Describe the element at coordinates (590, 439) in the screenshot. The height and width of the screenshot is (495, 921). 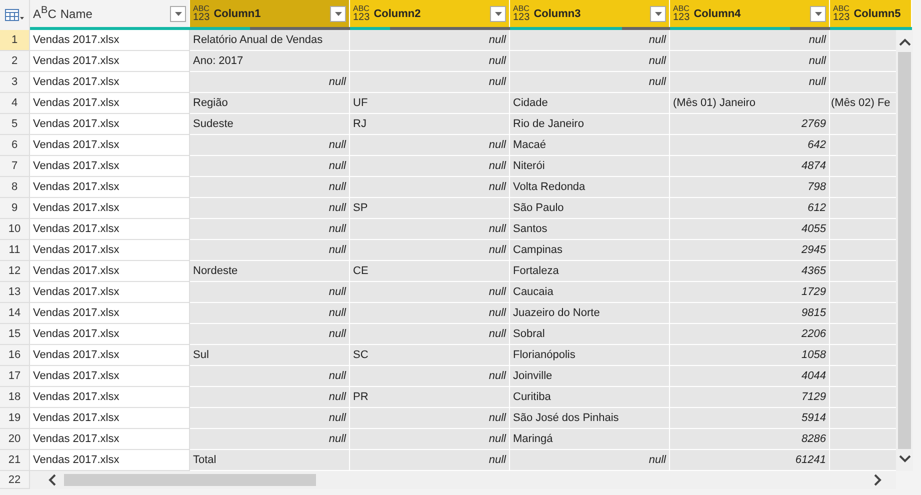
I see `table-cell: Maringá` at that location.